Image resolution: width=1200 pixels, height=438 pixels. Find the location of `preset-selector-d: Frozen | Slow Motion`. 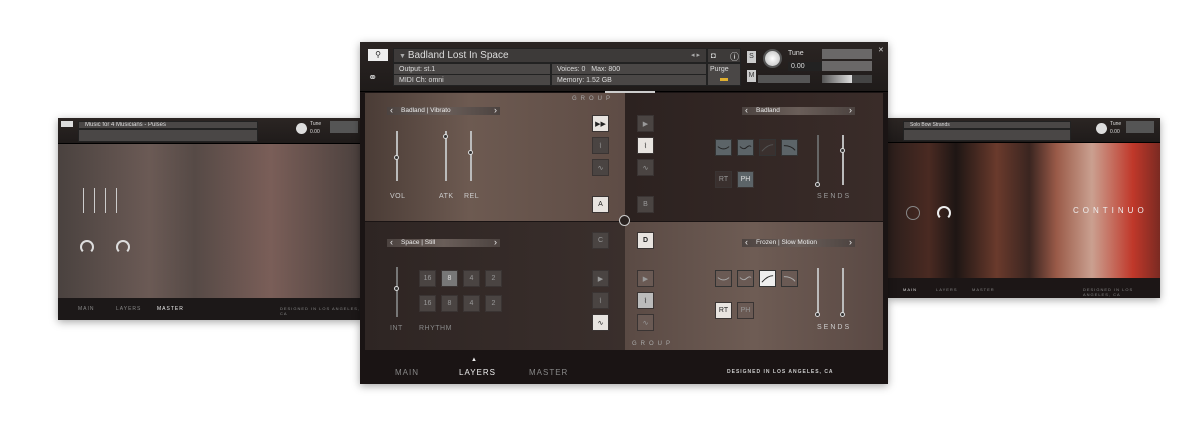

preset-selector-d: Frozen | Slow Motion is located at coordinates (798, 242).